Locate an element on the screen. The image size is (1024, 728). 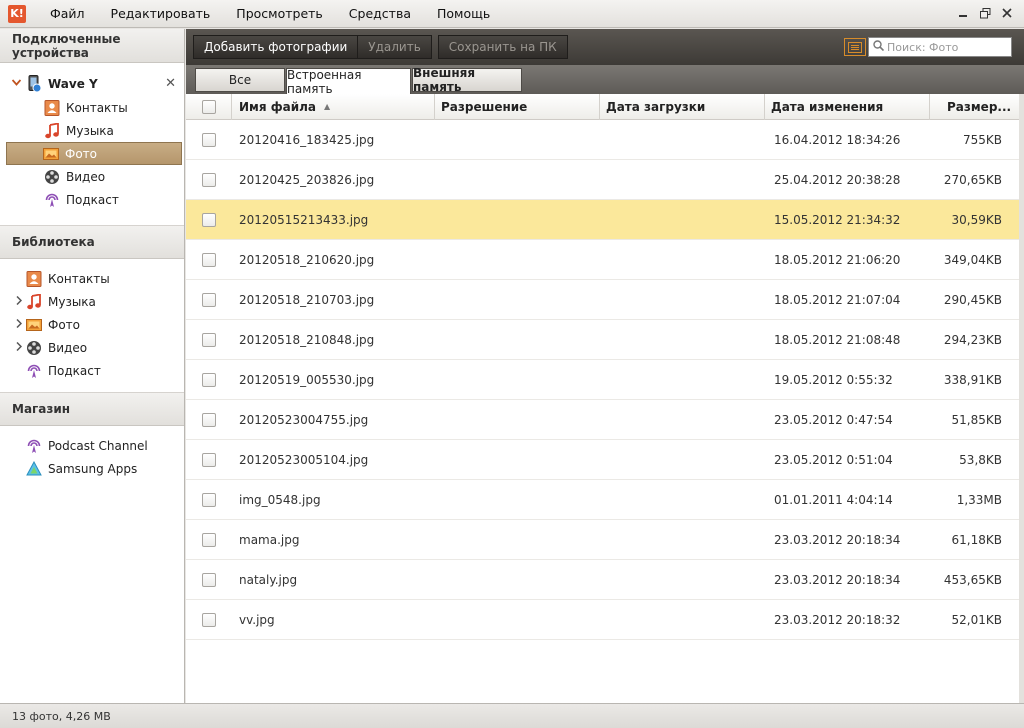
size-cell: 338,91KB is located at coordinates (972, 379).